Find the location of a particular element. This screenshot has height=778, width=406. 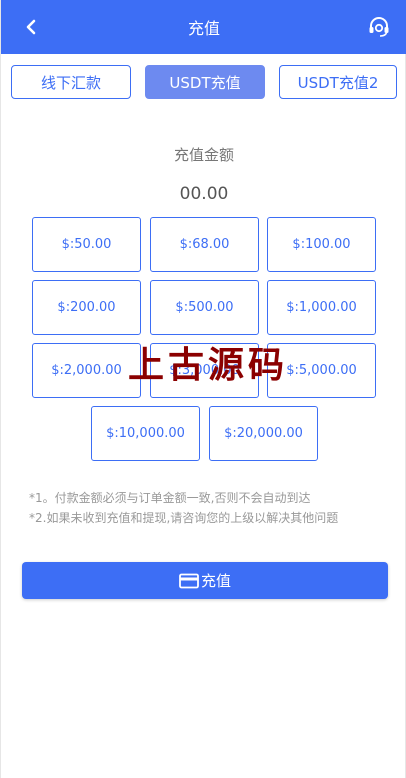

watermark-text: 上古源码 is located at coordinates (208, 365).